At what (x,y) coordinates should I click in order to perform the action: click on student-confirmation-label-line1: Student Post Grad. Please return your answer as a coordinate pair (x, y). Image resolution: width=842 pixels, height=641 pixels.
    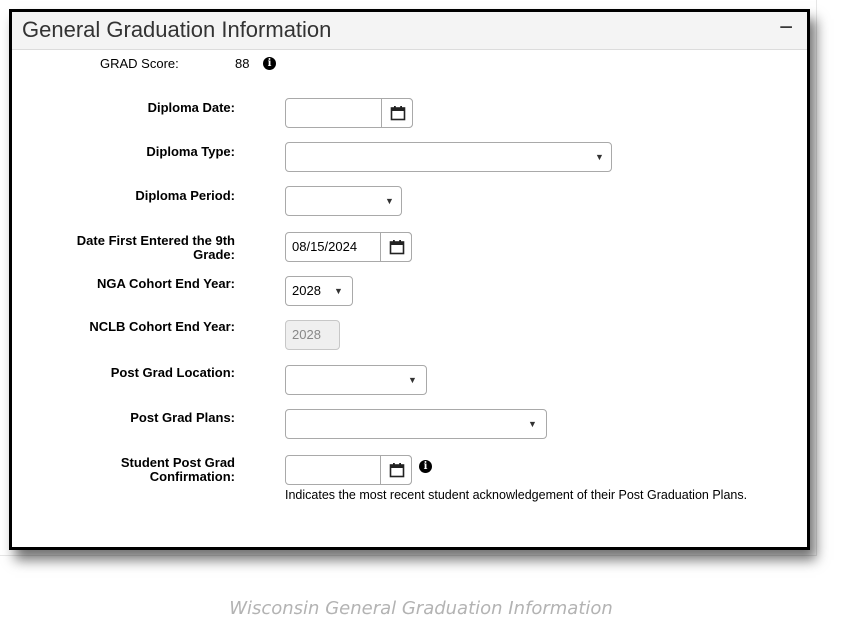
    Looking at the image, I should click on (177, 462).